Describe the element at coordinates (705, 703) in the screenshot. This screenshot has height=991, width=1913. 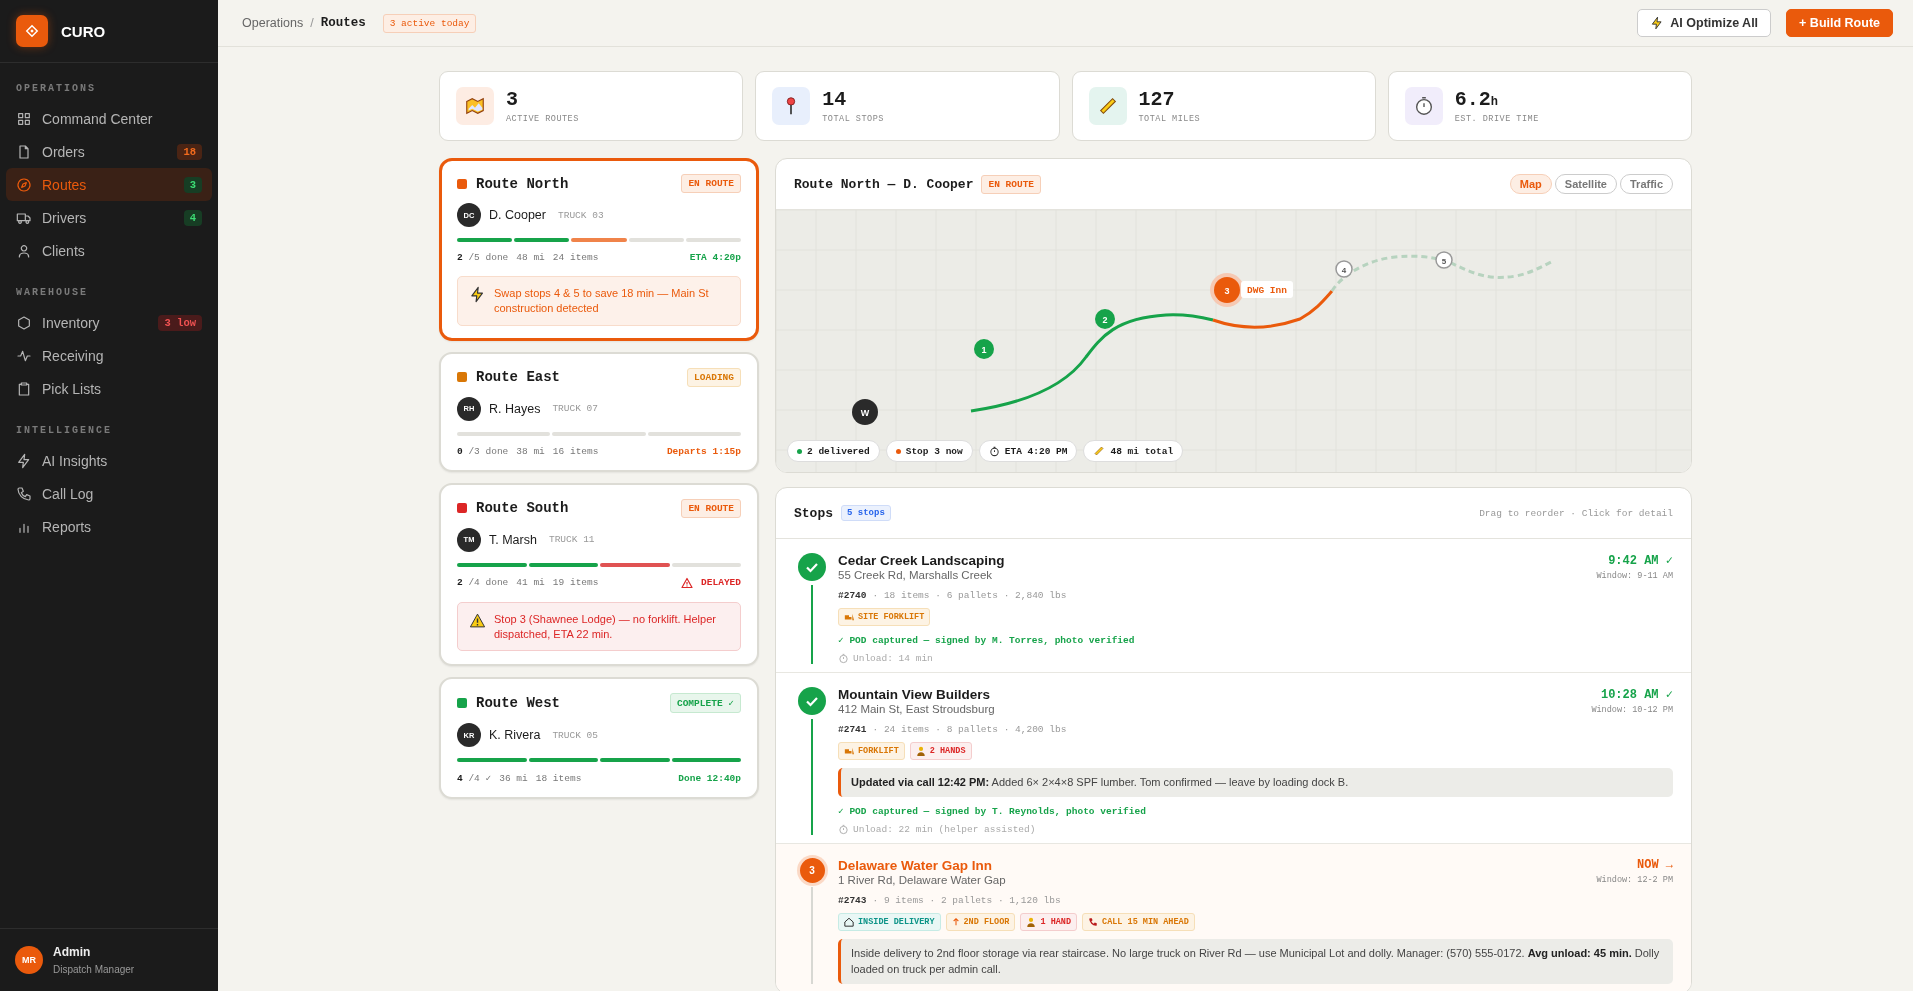
I see `status-badge: COMPLETE ✓` at that location.